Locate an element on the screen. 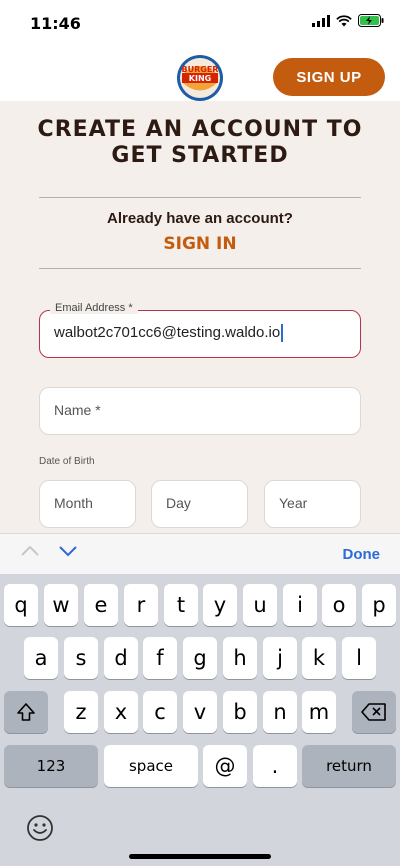 Image resolution: width=400 pixels, height=866 pixels. numbers-key: 123 is located at coordinates (51, 766).